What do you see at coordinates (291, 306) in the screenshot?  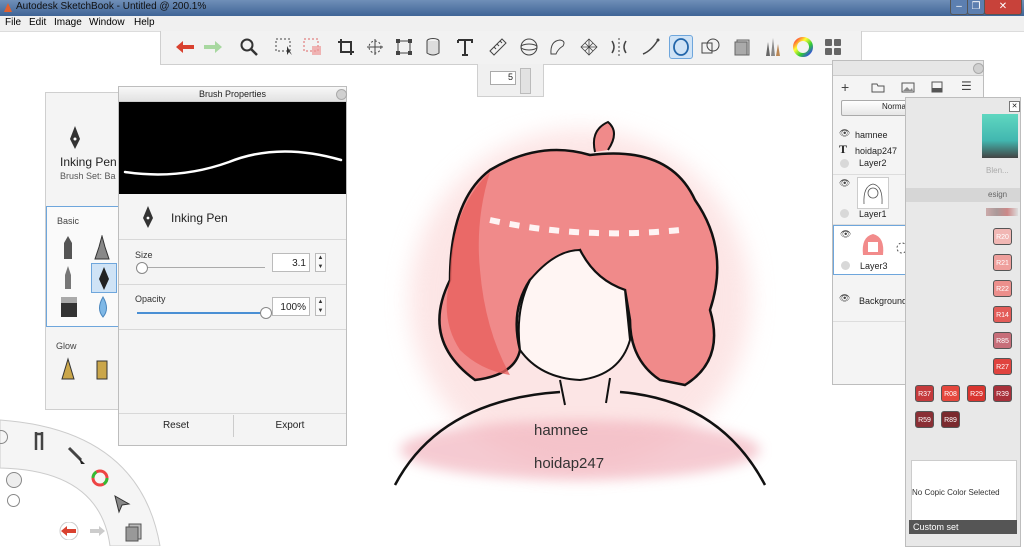 I see `opacity-value-input: 100%` at bounding box center [291, 306].